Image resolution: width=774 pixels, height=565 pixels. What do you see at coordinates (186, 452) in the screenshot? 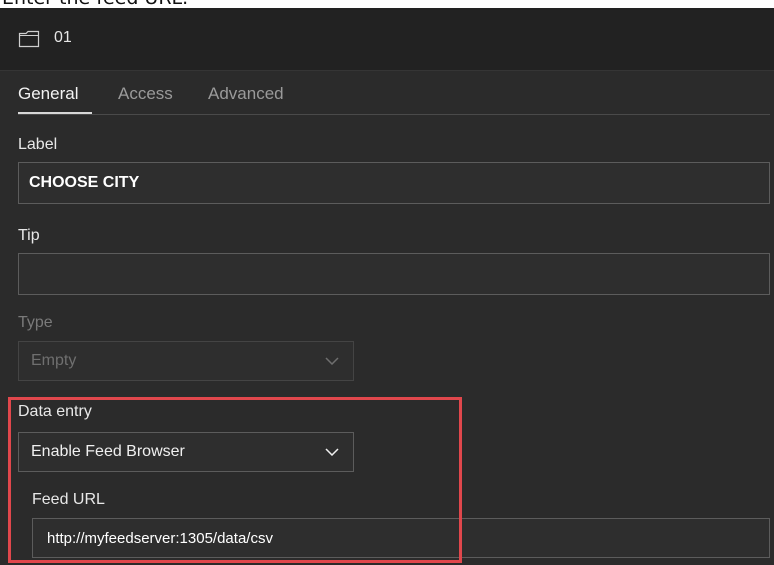
I see `data-entry-select: Enable Feed Browser` at bounding box center [186, 452].